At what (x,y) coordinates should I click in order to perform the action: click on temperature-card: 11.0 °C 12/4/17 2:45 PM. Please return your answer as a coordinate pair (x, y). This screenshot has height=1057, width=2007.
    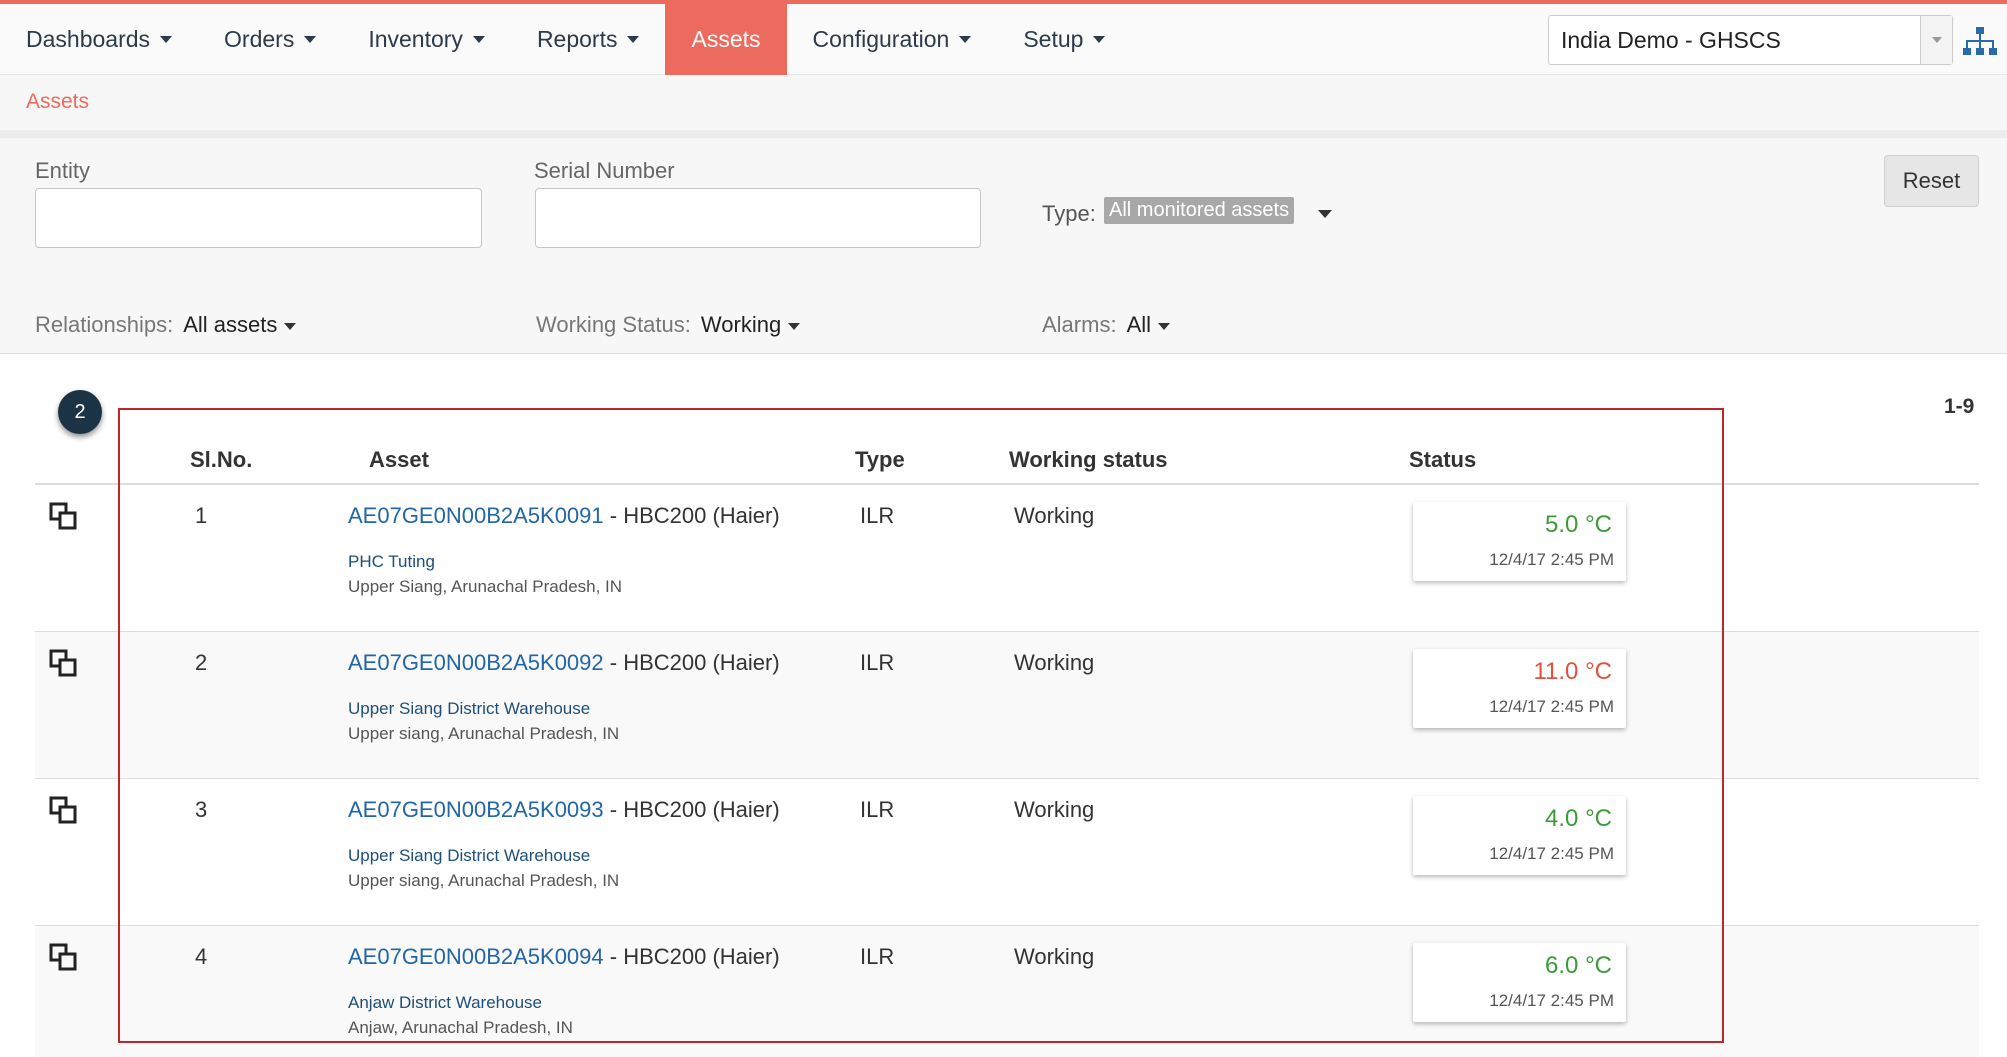
    Looking at the image, I should click on (1519, 688).